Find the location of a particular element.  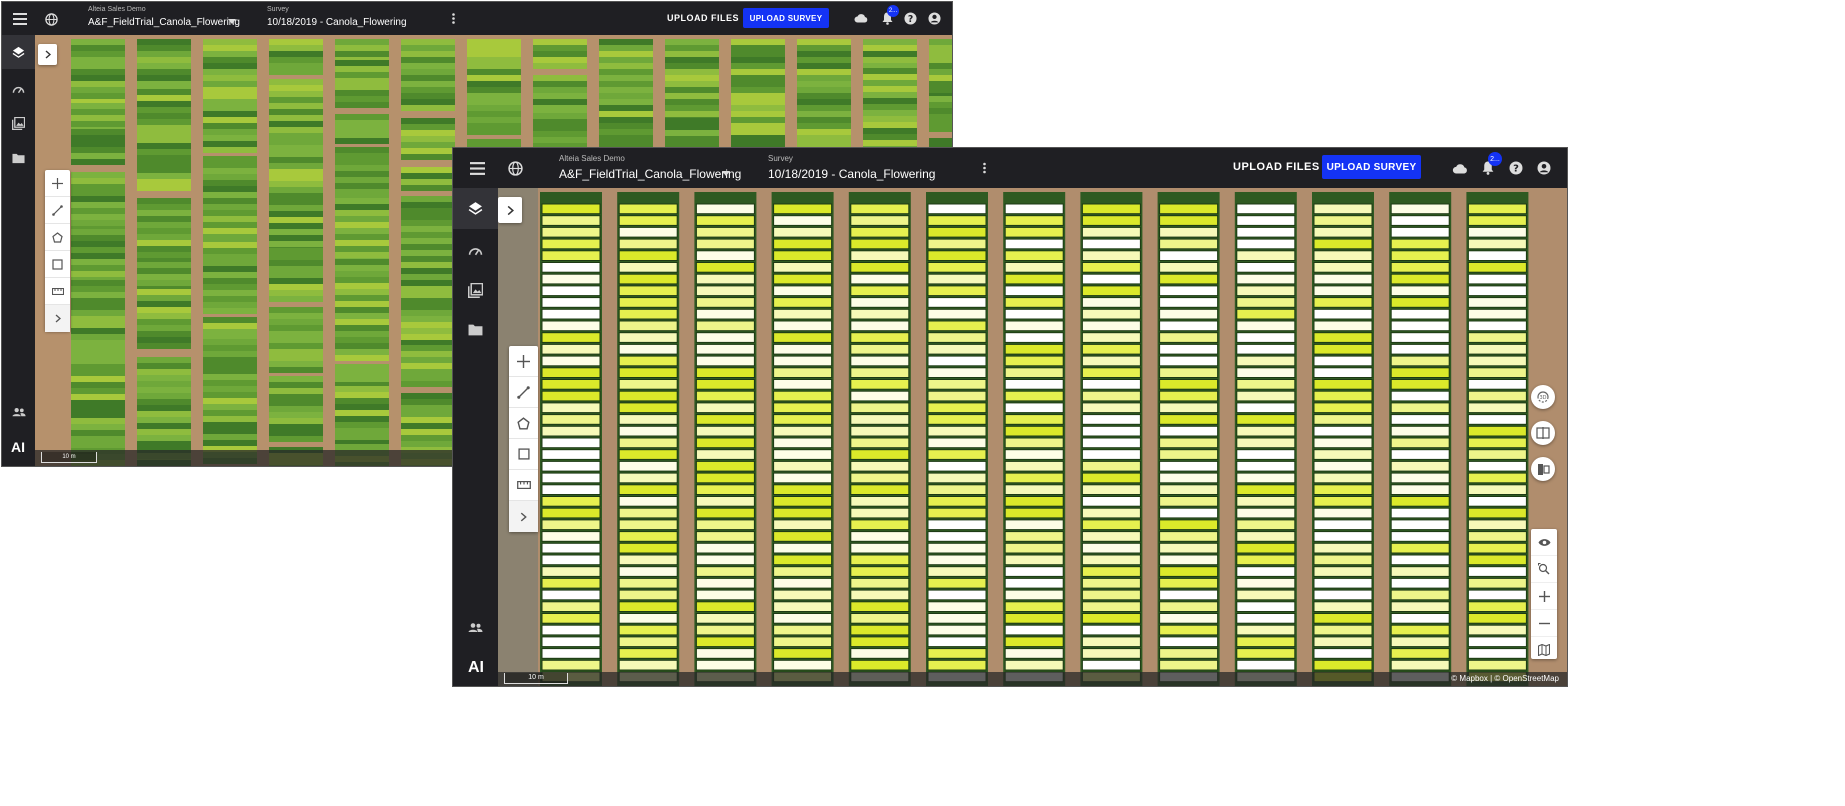

basemap-icon is located at coordinates (1544, 650).